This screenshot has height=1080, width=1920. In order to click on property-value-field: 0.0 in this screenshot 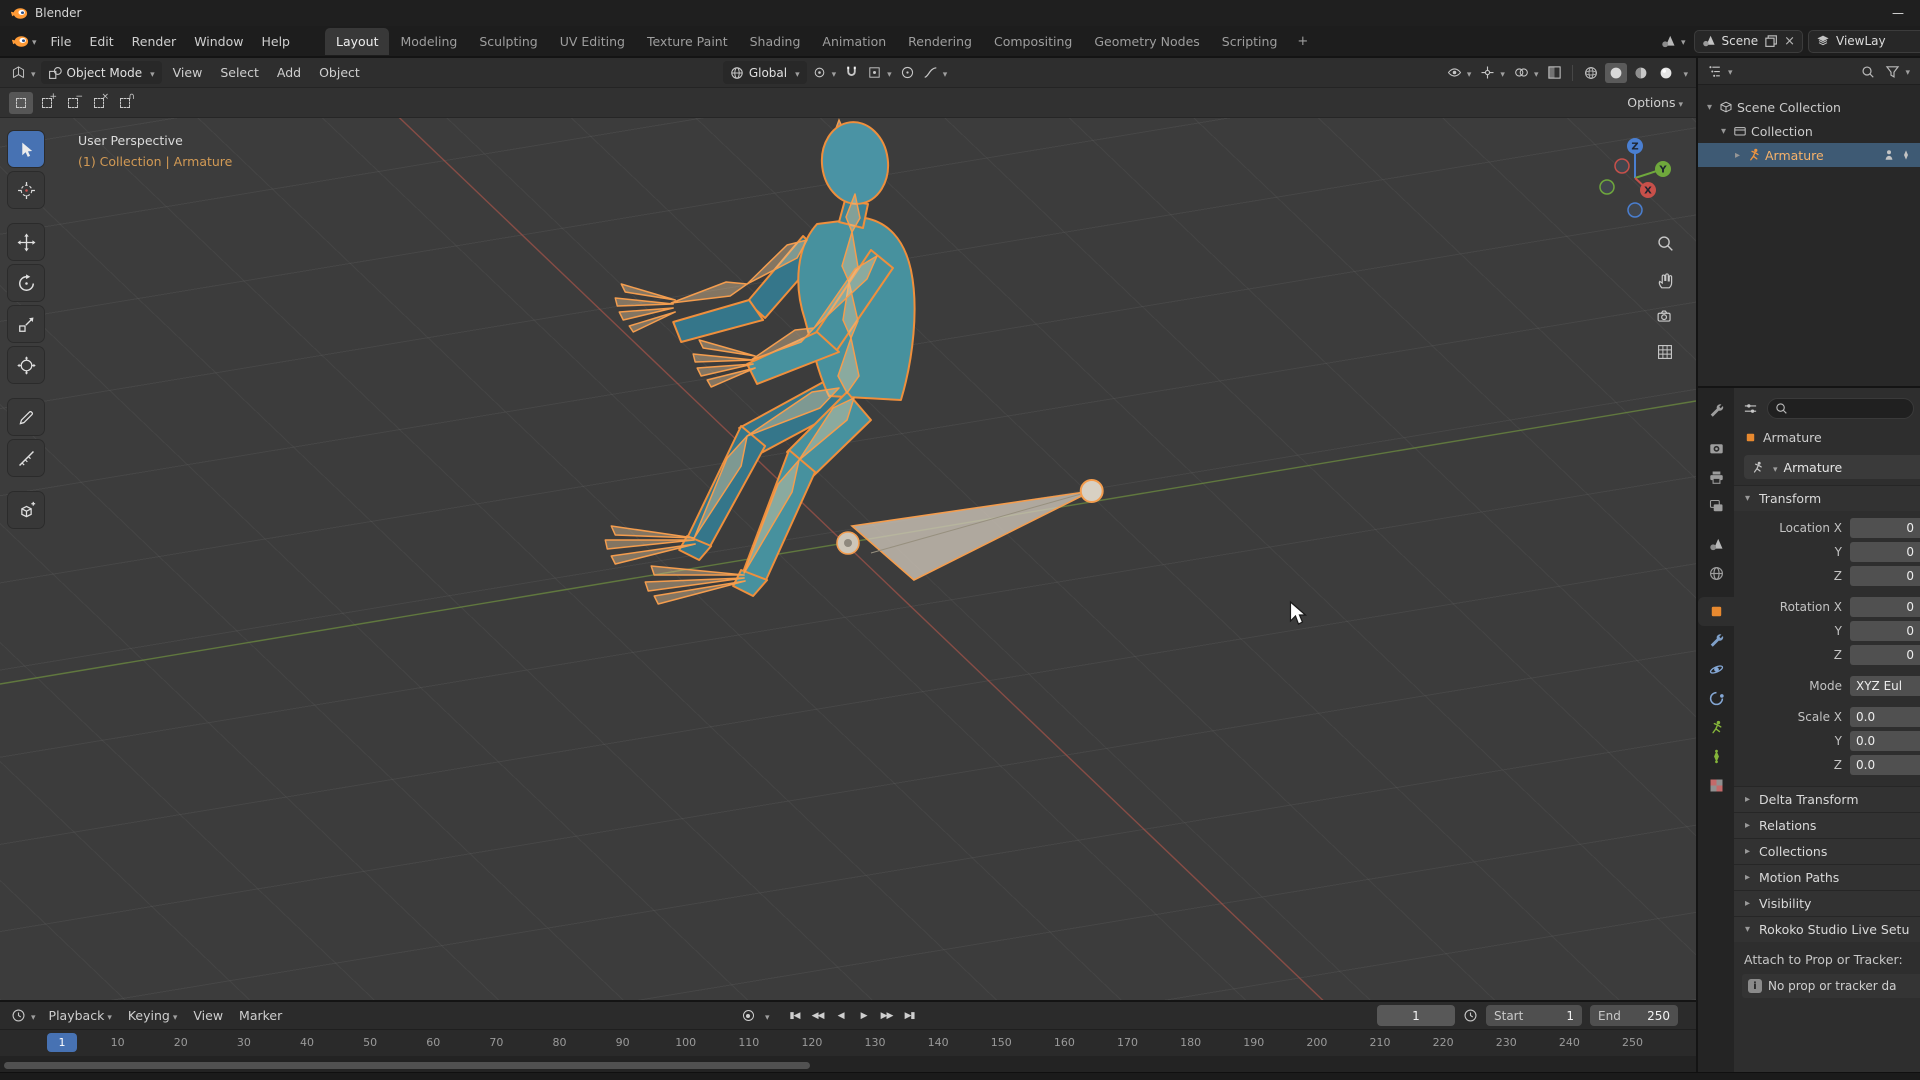, I will do `click(1885, 765)`.